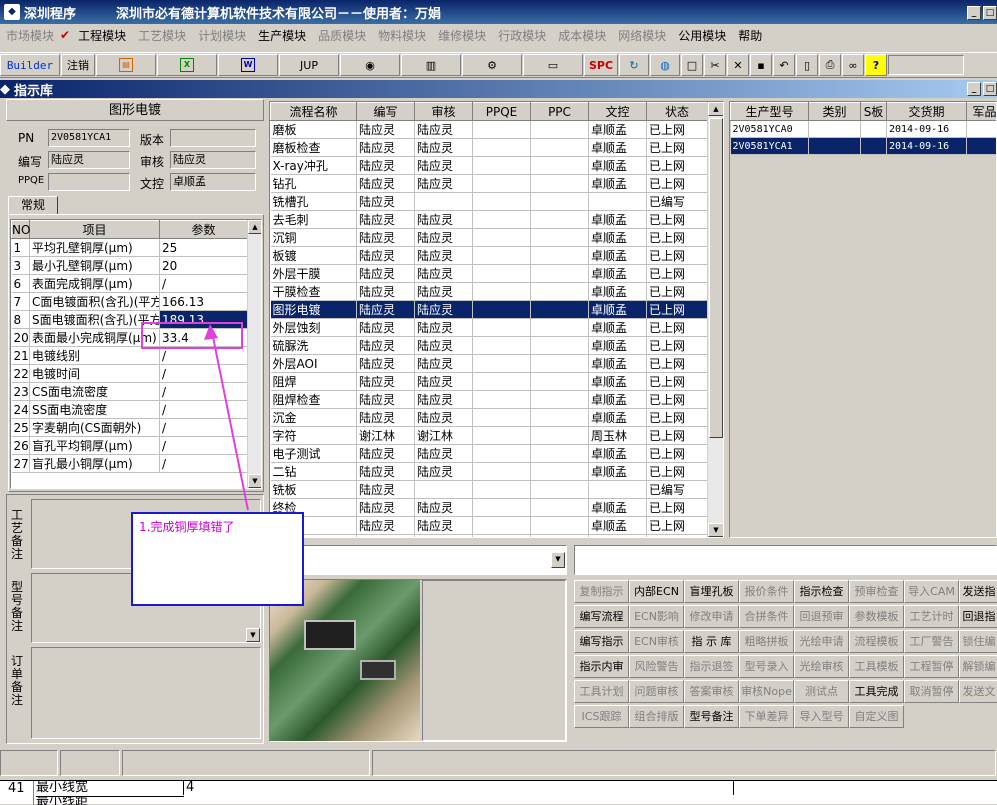 The image size is (997, 805). I want to click on process-name: 外层干膜, so click(314, 274).